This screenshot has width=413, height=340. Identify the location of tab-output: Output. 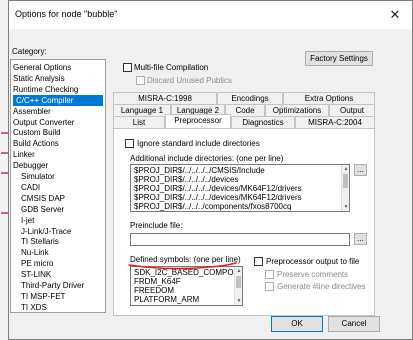
(352, 110).